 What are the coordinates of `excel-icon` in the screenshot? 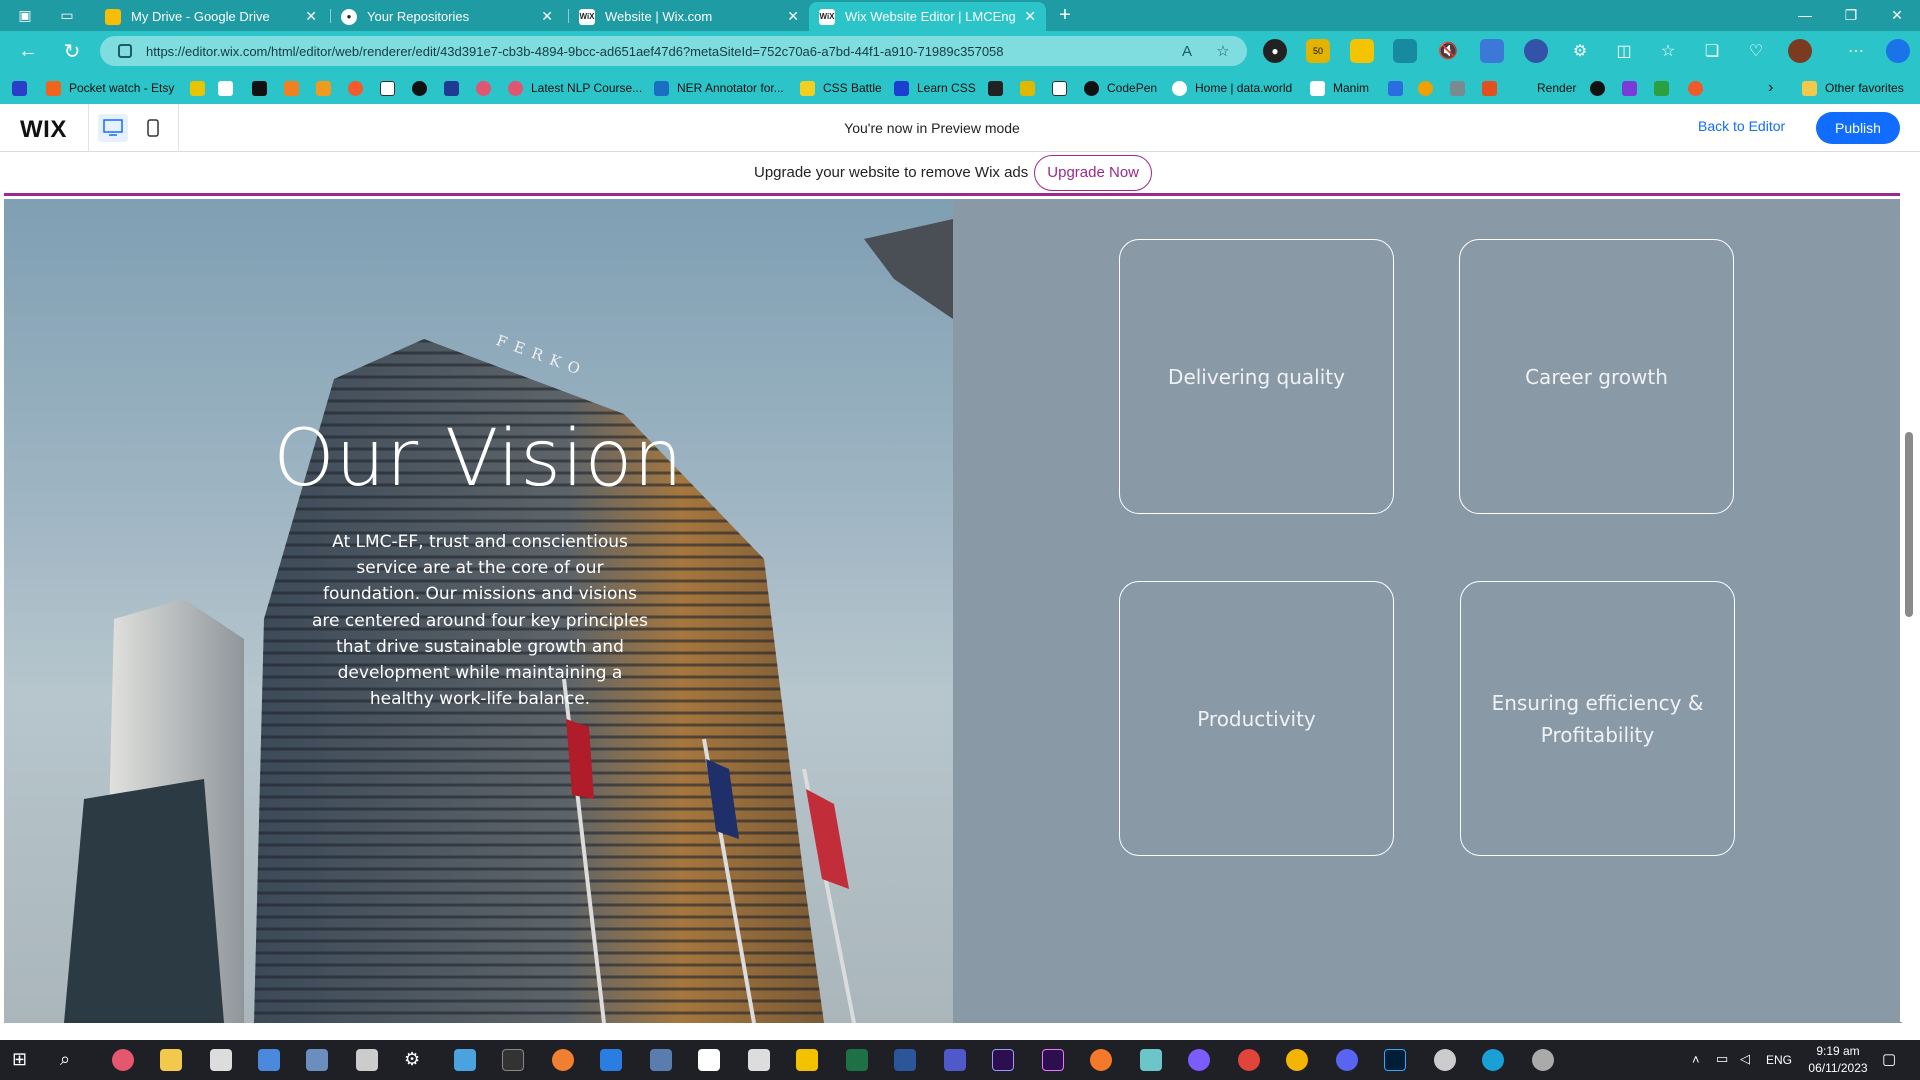 It's located at (857, 1060).